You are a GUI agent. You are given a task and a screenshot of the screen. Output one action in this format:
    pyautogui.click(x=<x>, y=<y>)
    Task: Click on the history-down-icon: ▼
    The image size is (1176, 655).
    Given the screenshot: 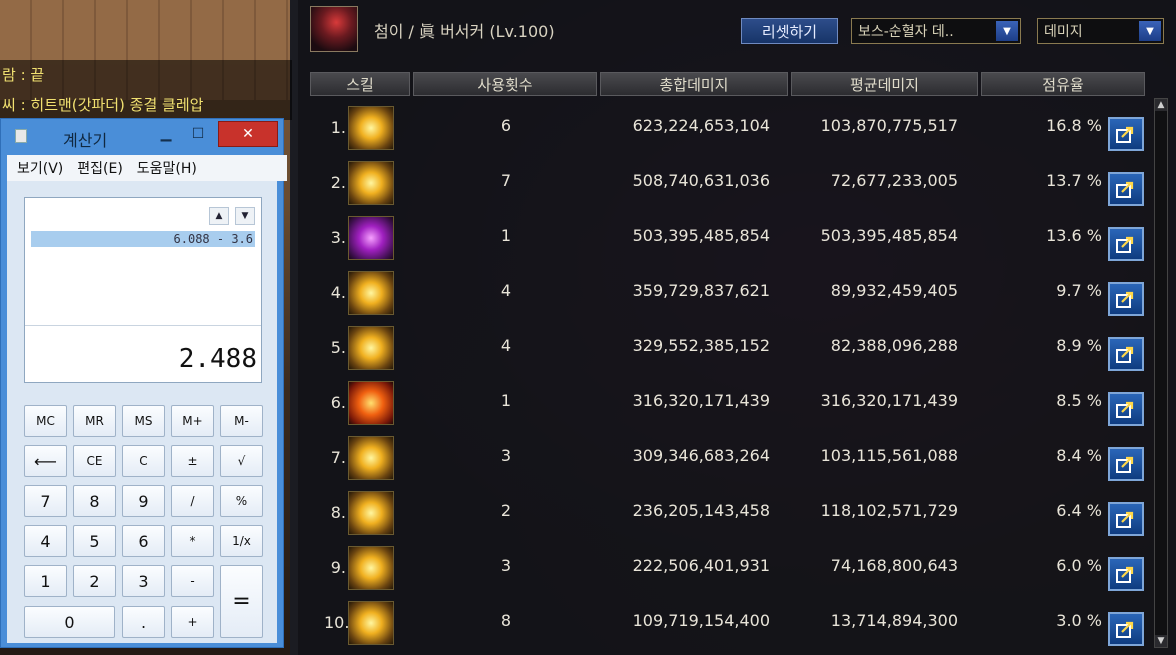 What is the action you would take?
    pyautogui.click(x=245, y=216)
    